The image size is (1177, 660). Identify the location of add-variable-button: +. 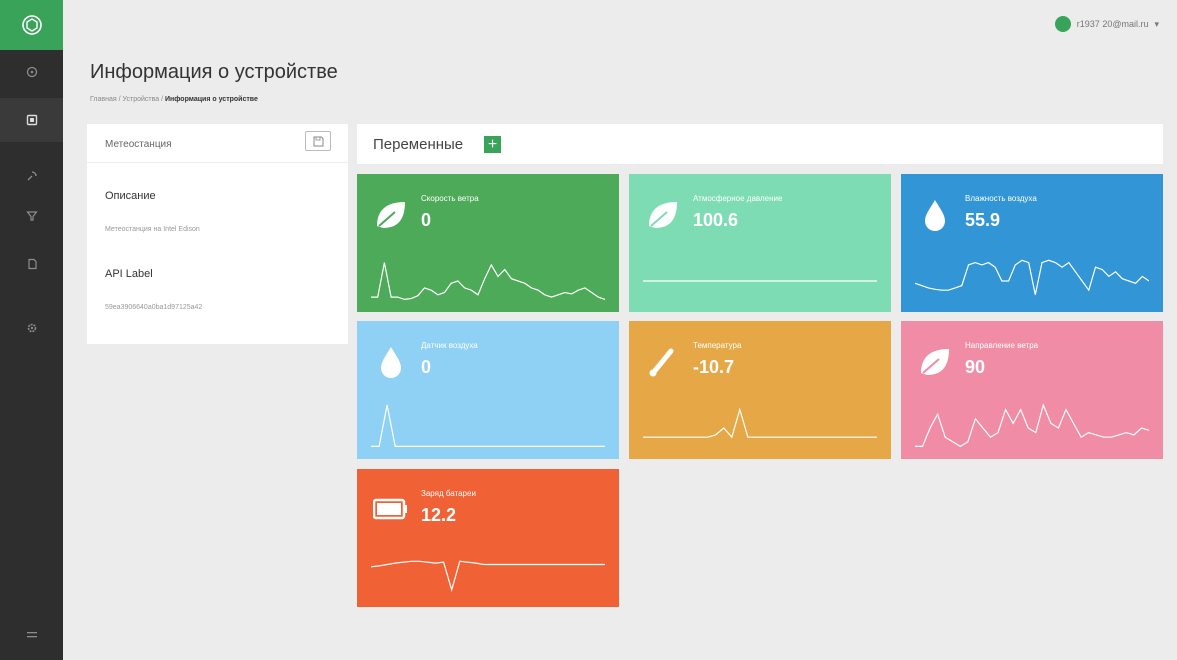
(492, 144).